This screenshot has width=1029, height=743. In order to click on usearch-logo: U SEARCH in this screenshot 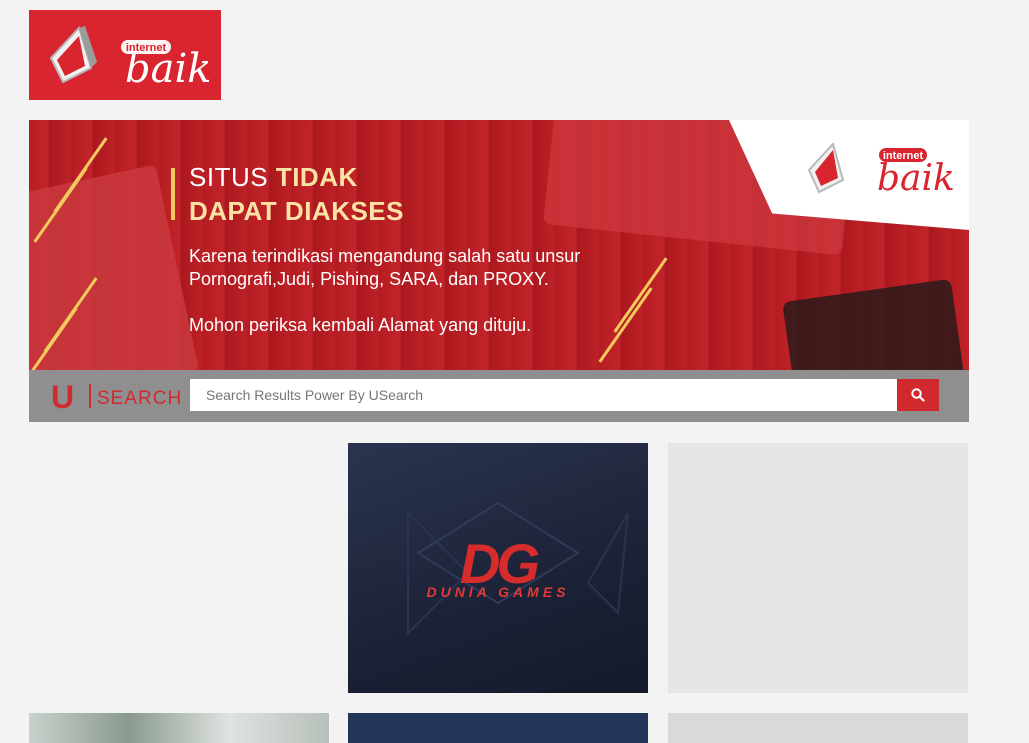, I will do `click(116, 396)`.